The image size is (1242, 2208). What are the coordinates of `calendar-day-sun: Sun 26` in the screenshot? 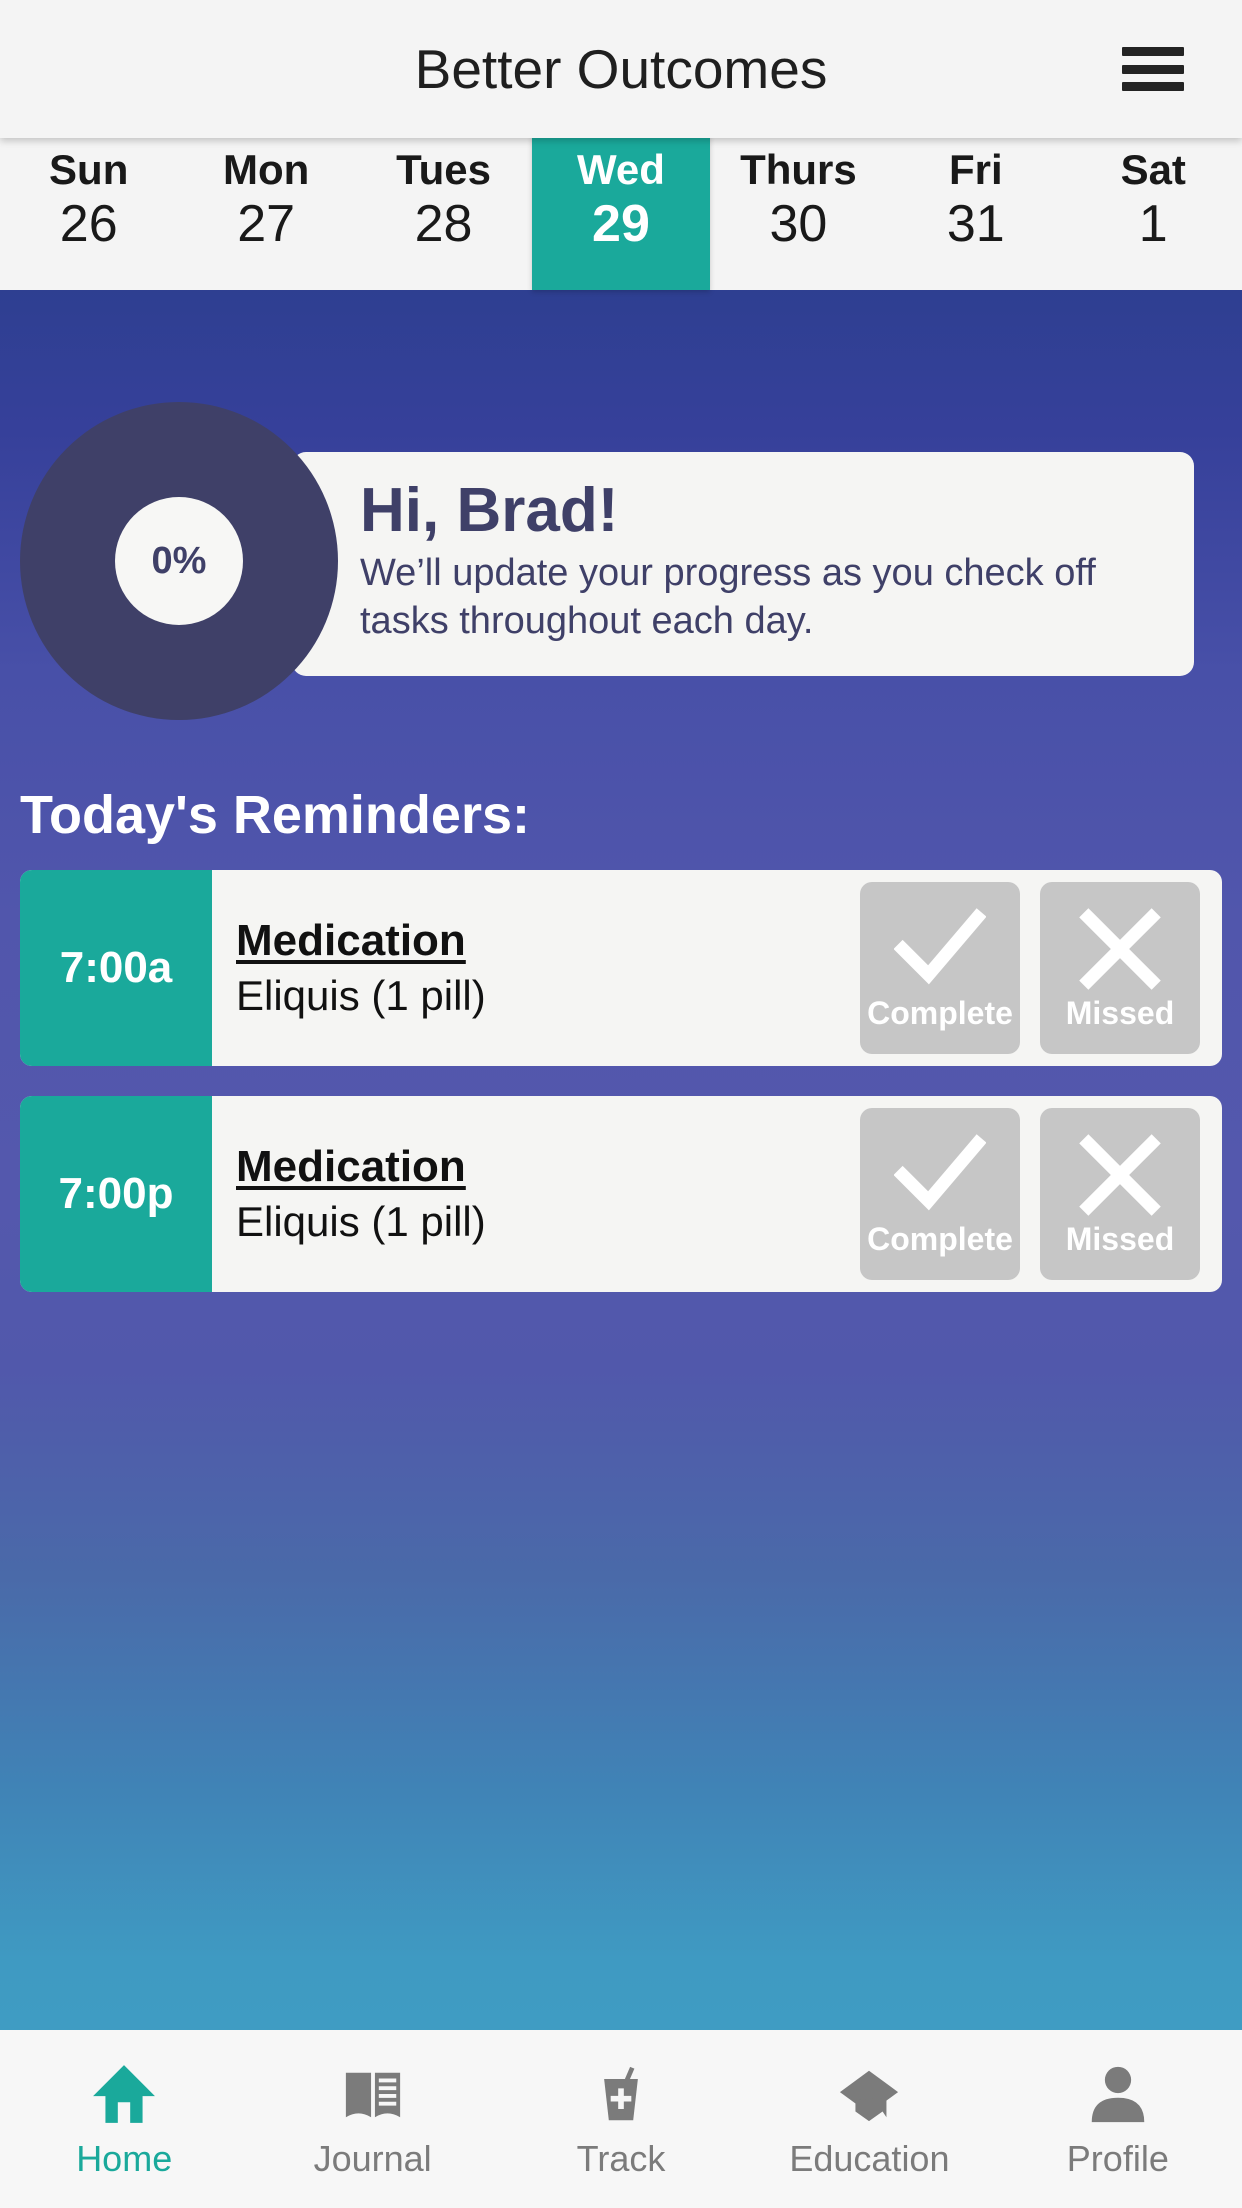 It's located at (88, 214).